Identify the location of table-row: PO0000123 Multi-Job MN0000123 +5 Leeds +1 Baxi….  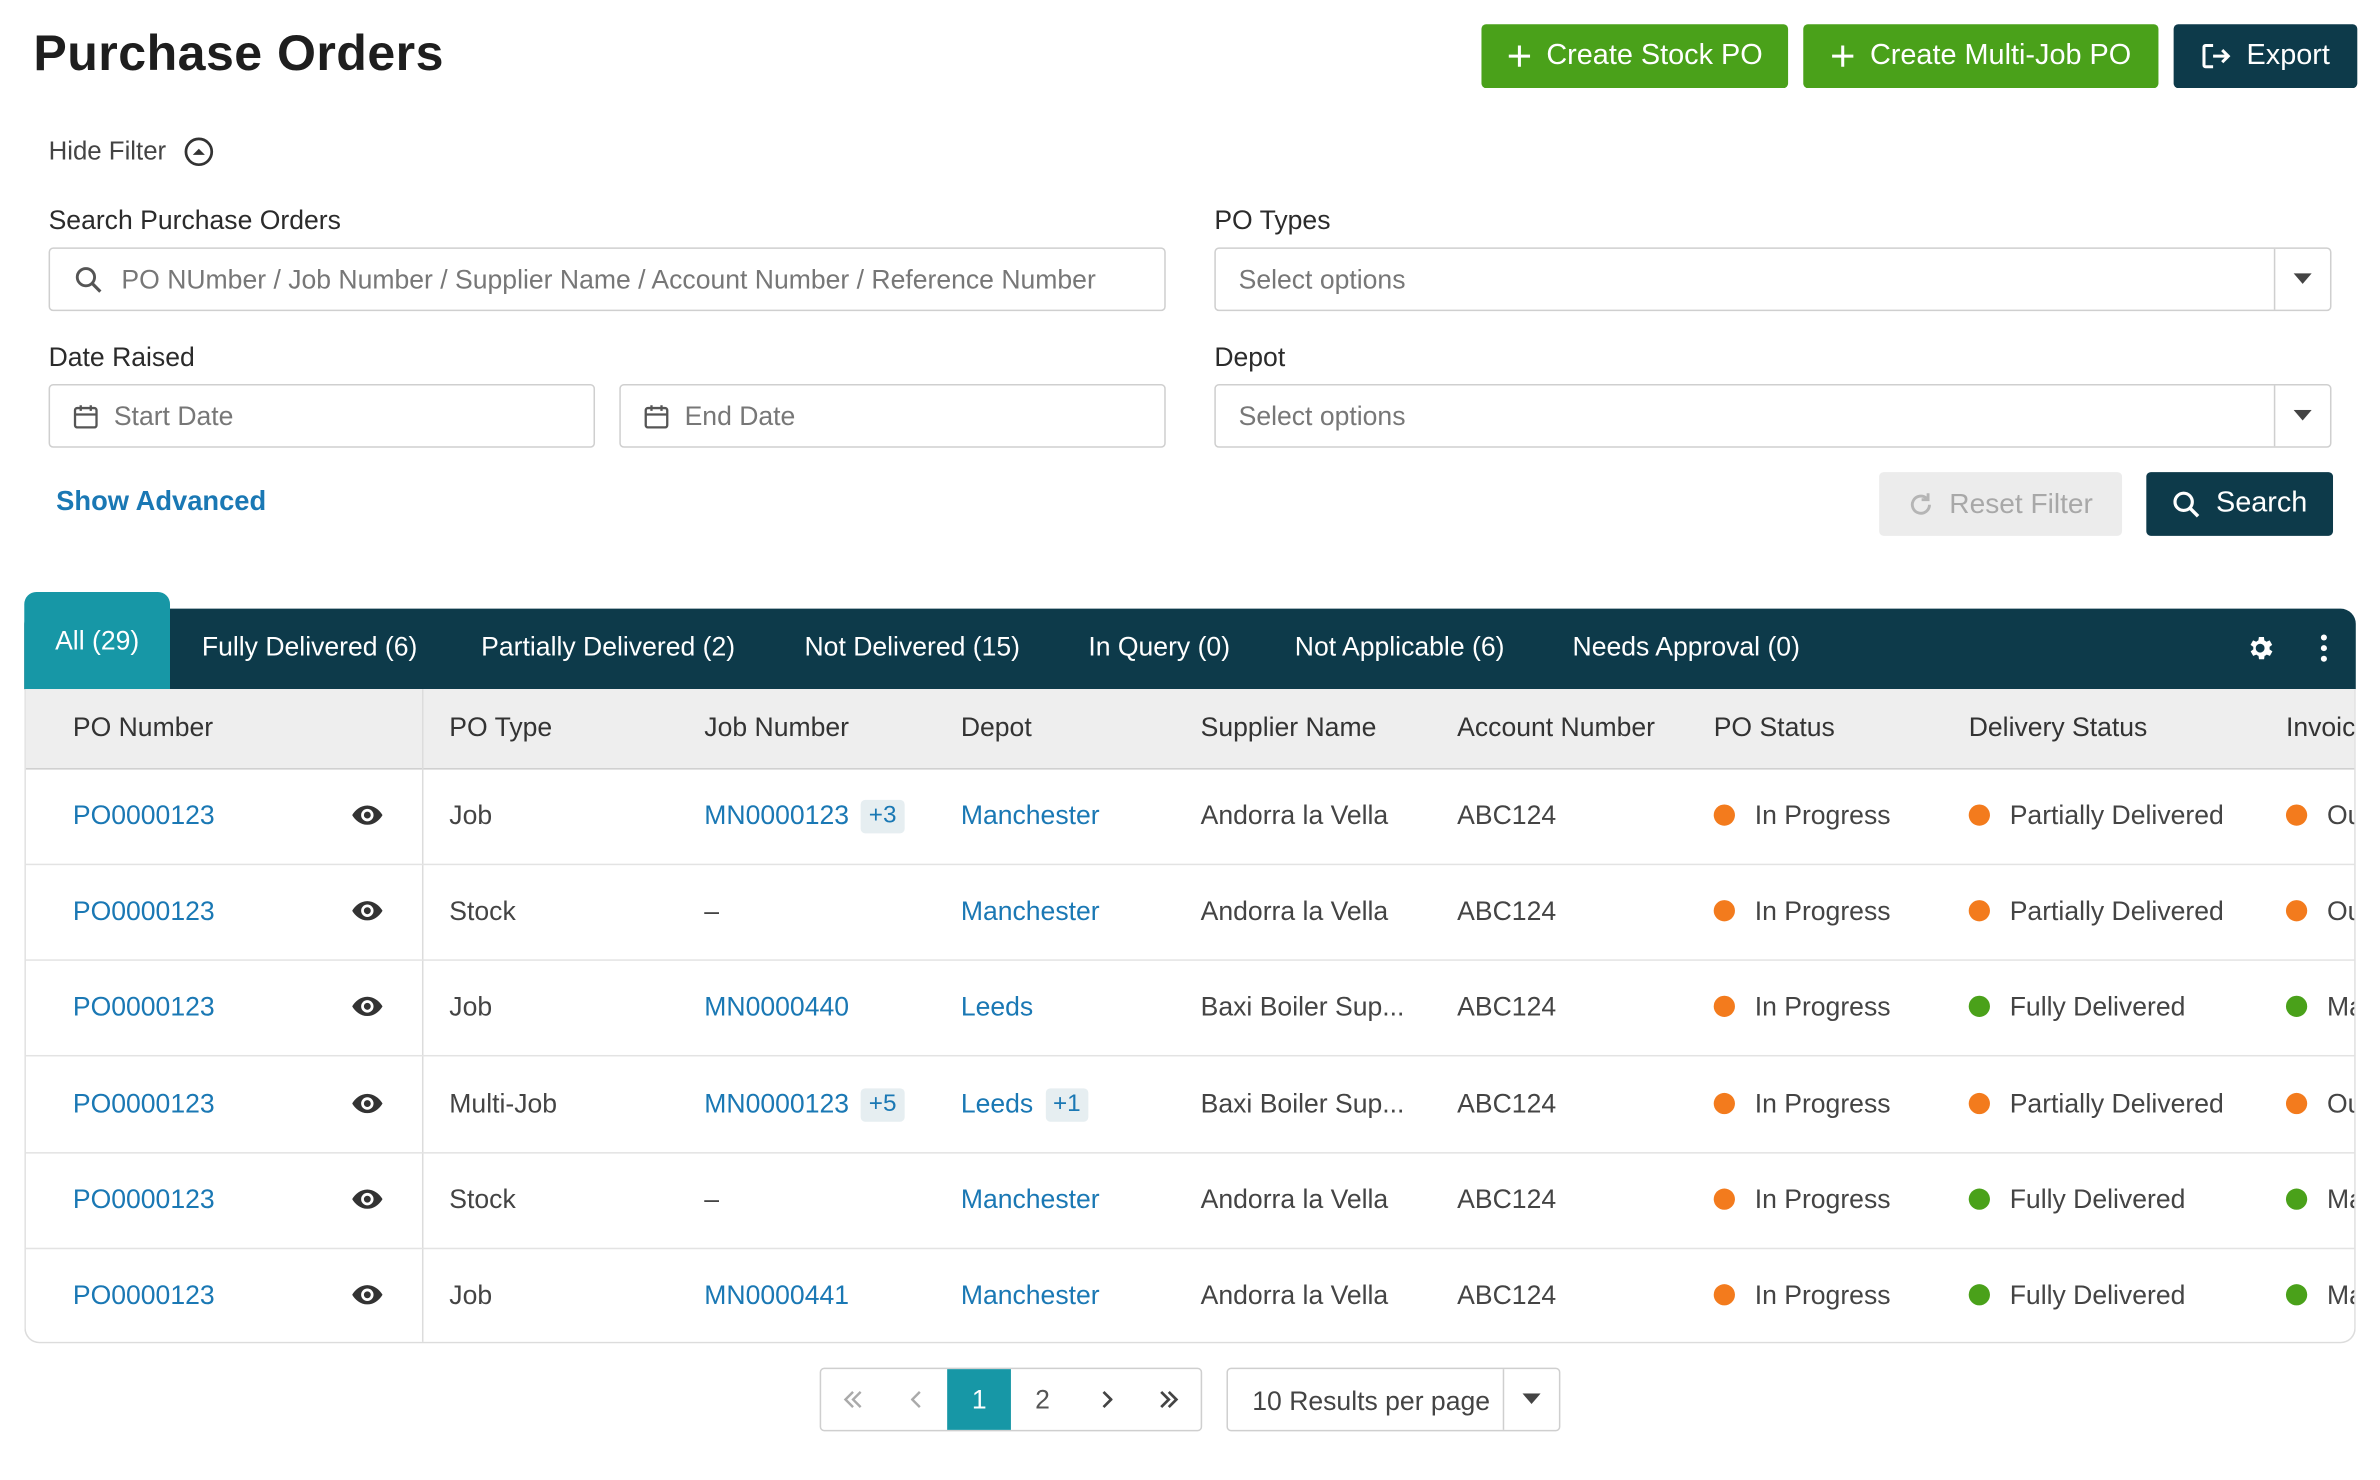
(1190, 1104).